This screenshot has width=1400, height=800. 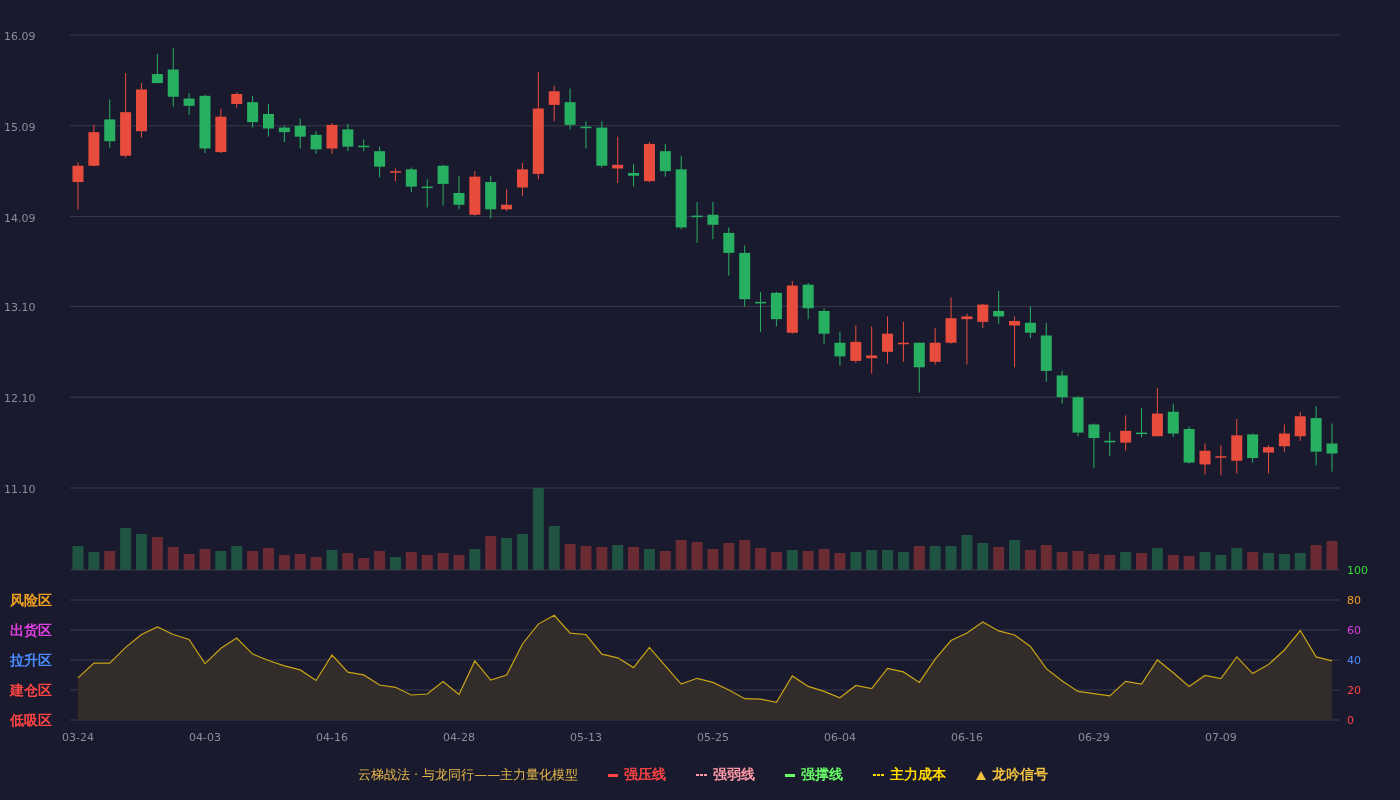 I want to click on triangle-icon, so click(x=981, y=775).